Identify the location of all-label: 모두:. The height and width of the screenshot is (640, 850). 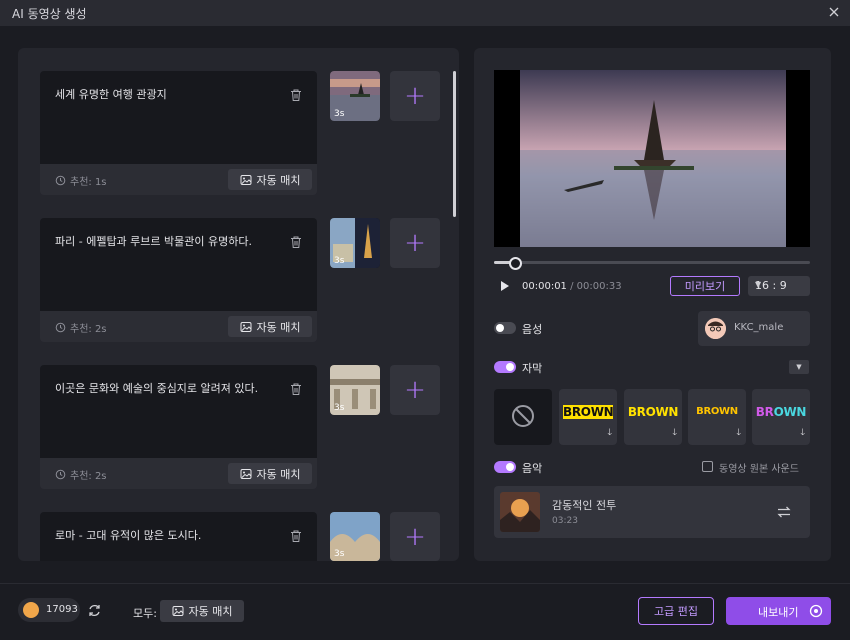
(145, 613).